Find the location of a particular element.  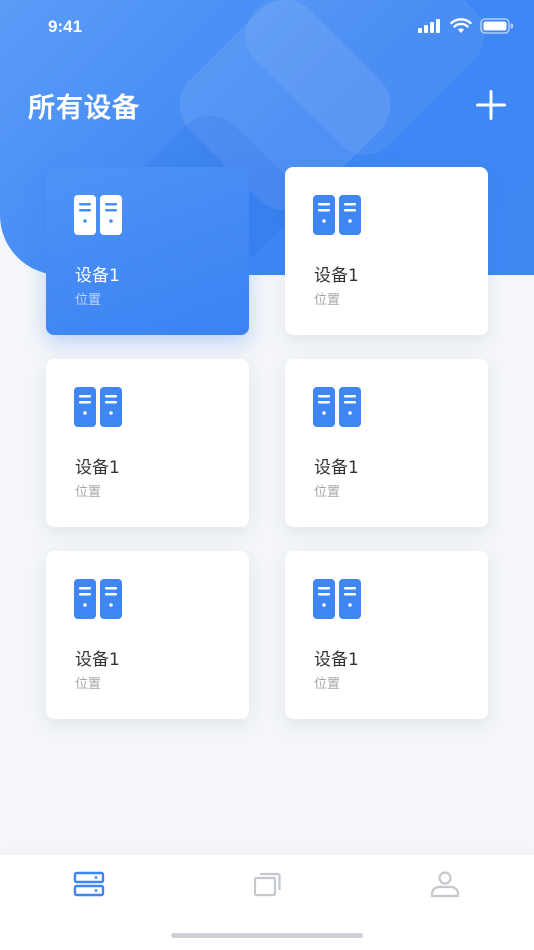

status-time: 9:41 is located at coordinates (65, 26).